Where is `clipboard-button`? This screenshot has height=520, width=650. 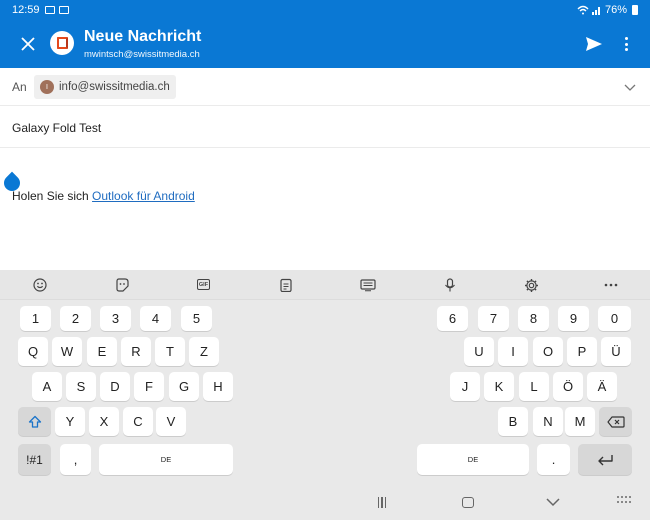 clipboard-button is located at coordinates (286, 285).